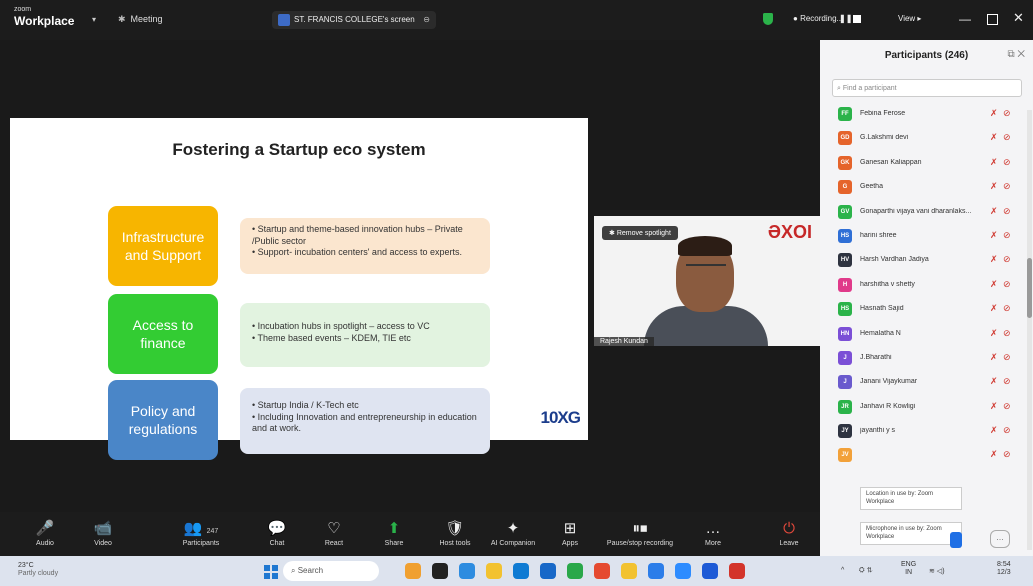 The width and height of the screenshot is (1033, 586). What do you see at coordinates (922, 334) in the screenshot?
I see `participant-row: HN Hemalatha N ✗ ⊘` at bounding box center [922, 334].